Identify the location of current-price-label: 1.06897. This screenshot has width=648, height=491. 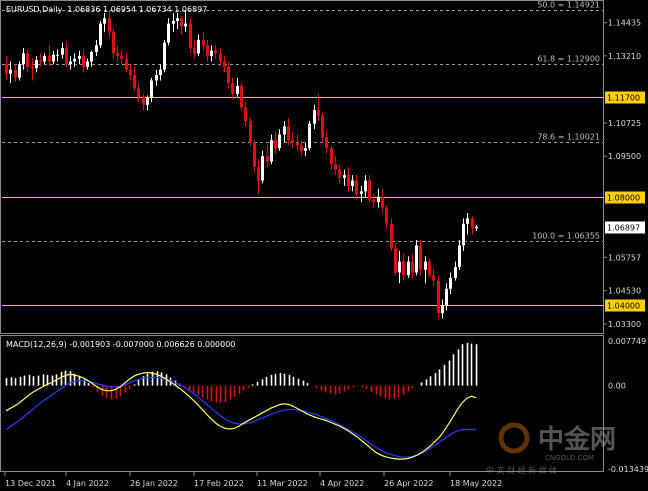
(623, 228).